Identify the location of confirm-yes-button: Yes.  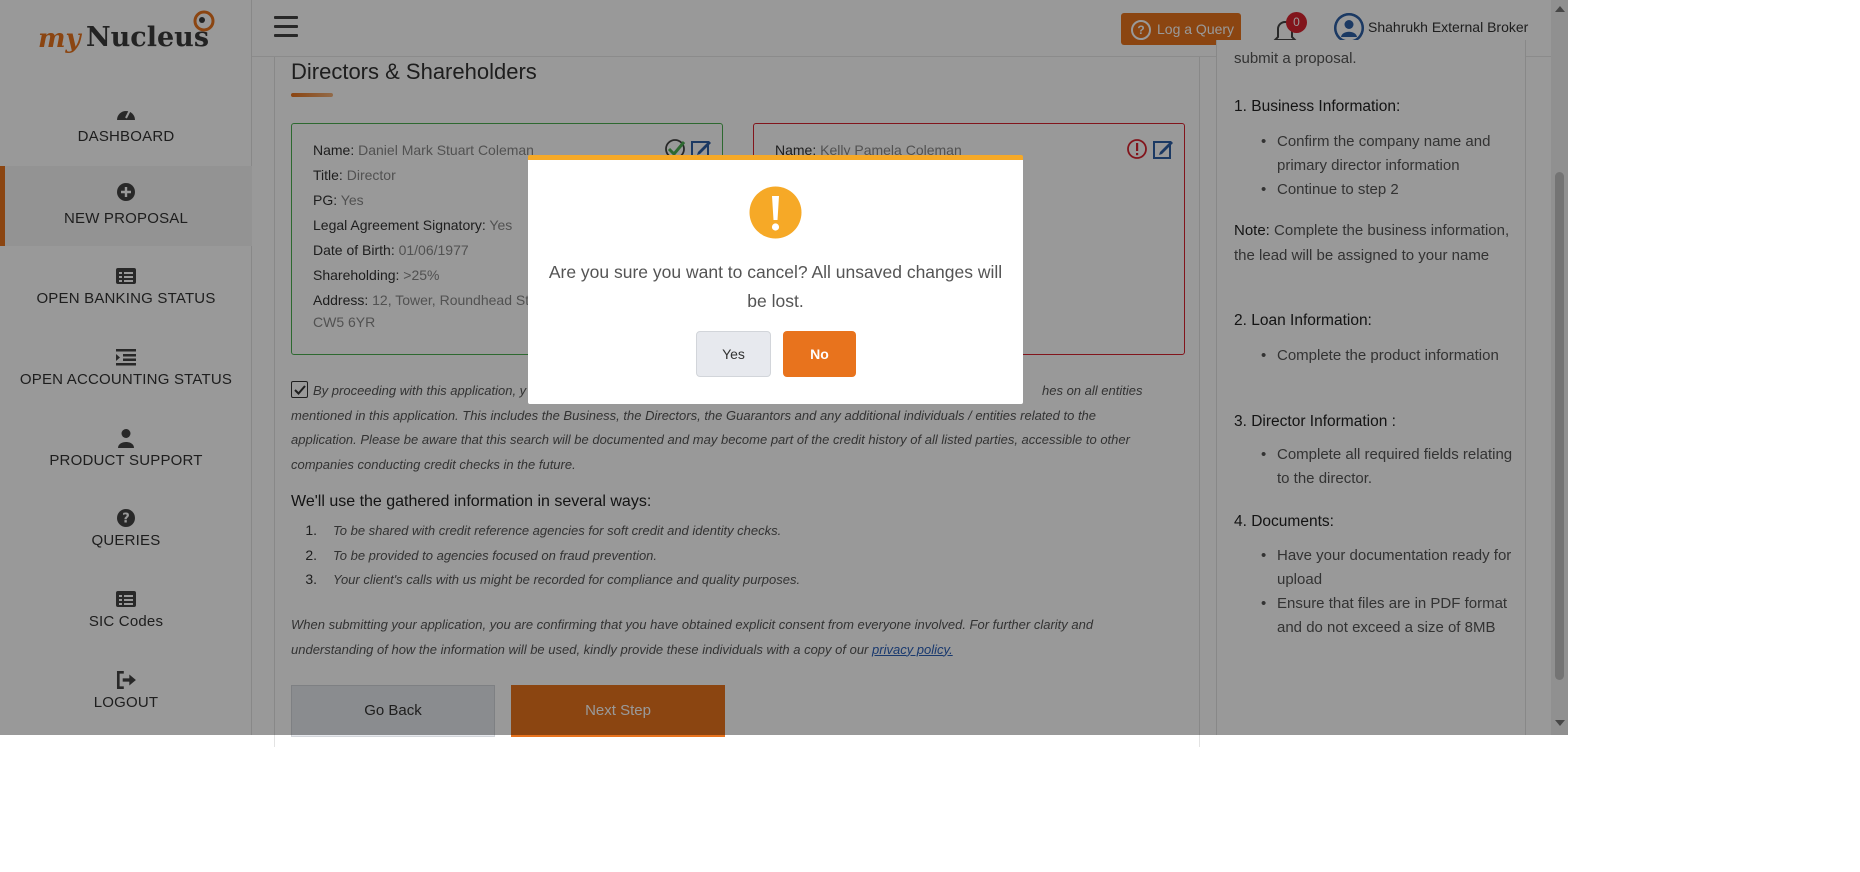
(733, 354).